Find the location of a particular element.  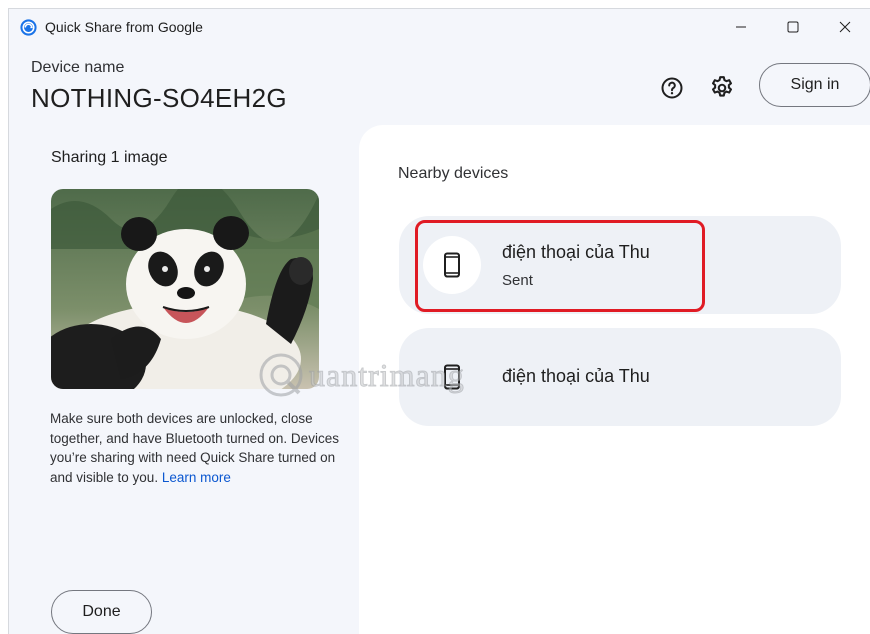

gear-icon is located at coordinates (722, 86).